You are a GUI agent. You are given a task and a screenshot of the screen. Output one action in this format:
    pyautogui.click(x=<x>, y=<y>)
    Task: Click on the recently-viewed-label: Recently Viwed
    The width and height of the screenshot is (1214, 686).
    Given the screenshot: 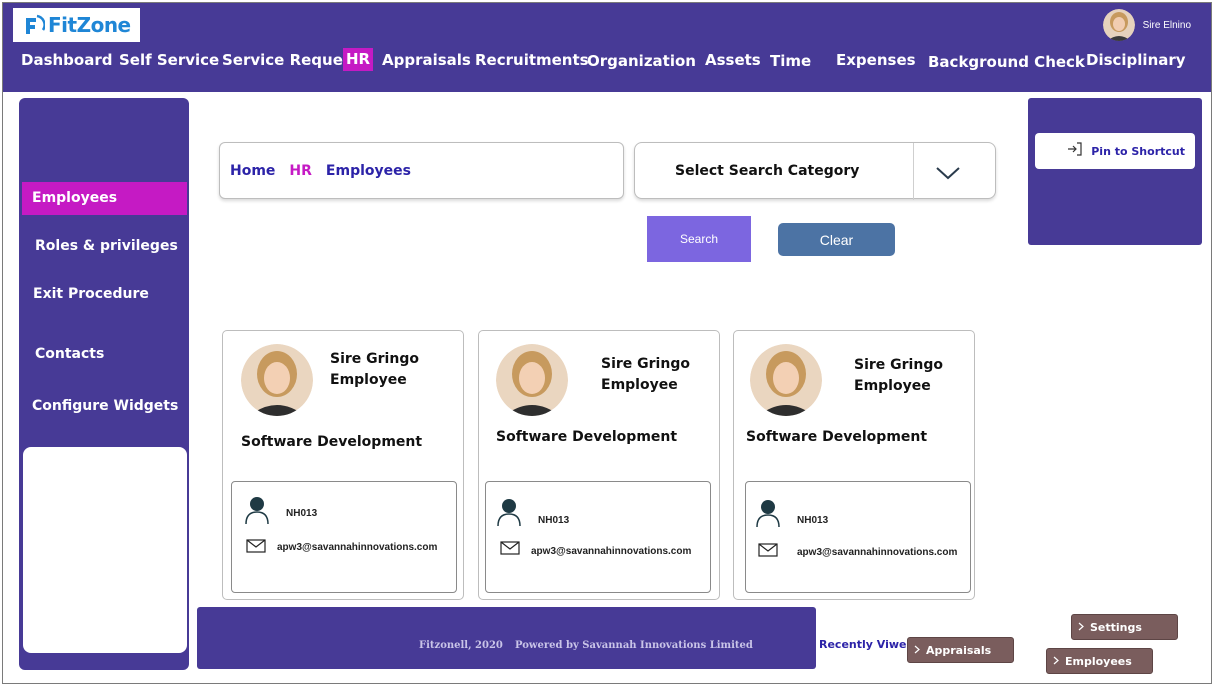 What is the action you would take?
    pyautogui.click(x=867, y=644)
    